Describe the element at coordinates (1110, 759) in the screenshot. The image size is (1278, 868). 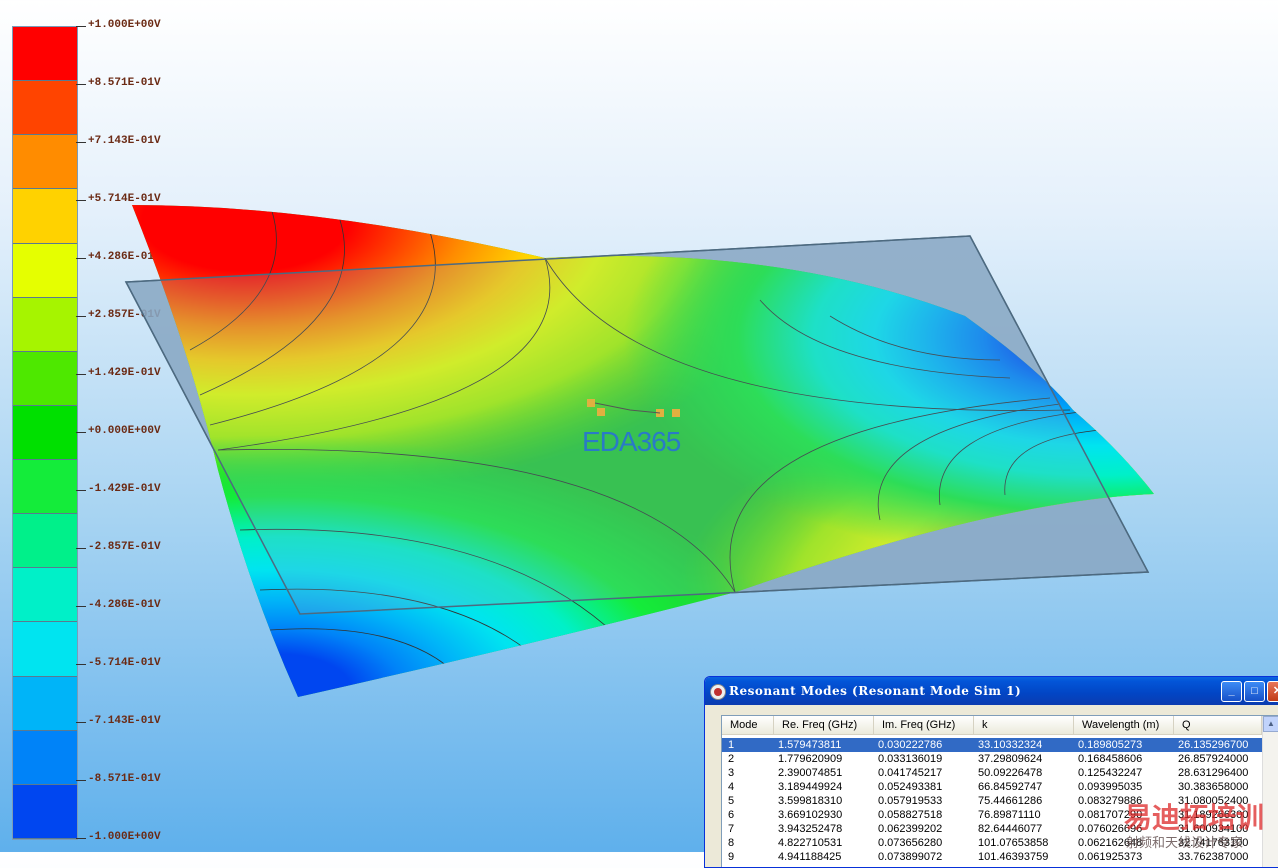
I see `table-cell: 0.168458606` at that location.